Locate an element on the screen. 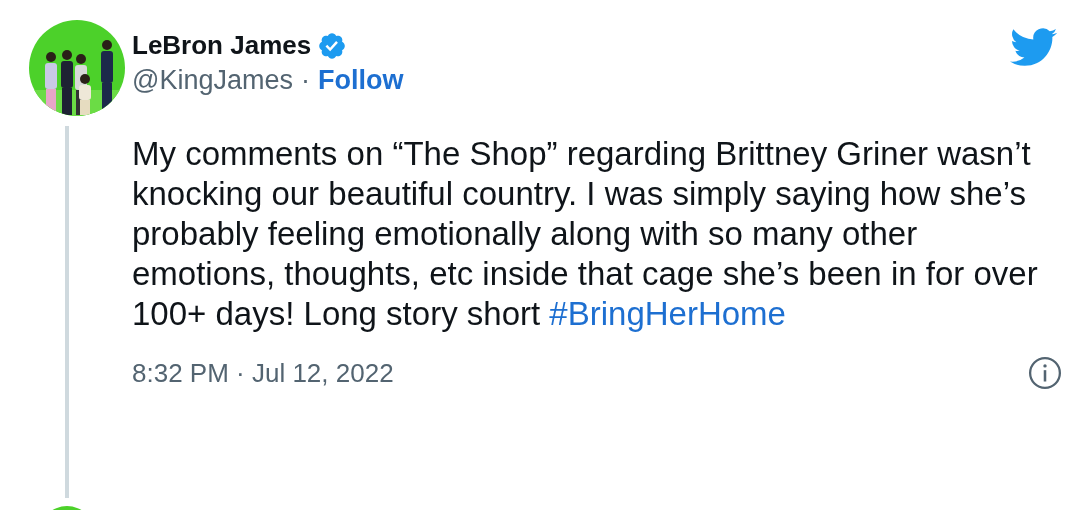 The image size is (1080, 510). author-handle: @KingJames is located at coordinates (212, 80).